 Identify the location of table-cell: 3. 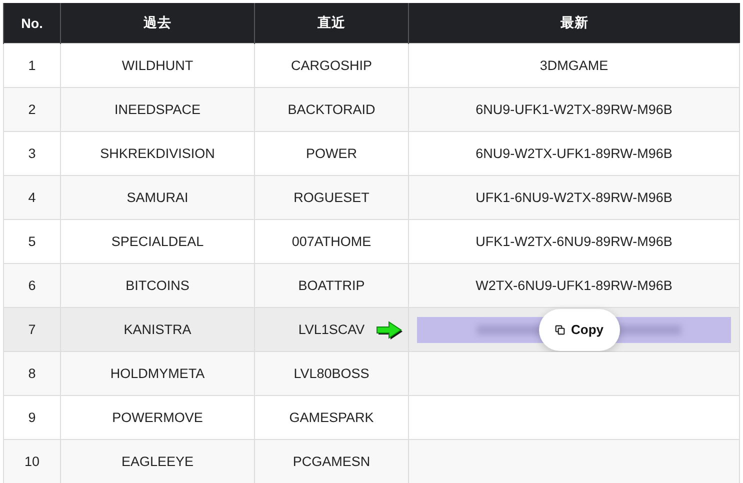
(32, 154).